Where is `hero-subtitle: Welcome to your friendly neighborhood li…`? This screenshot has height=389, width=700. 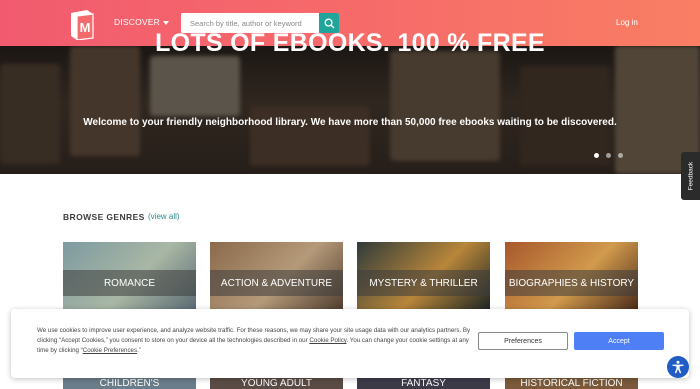
hero-subtitle: Welcome to your friendly neighborhood li… is located at coordinates (350, 122).